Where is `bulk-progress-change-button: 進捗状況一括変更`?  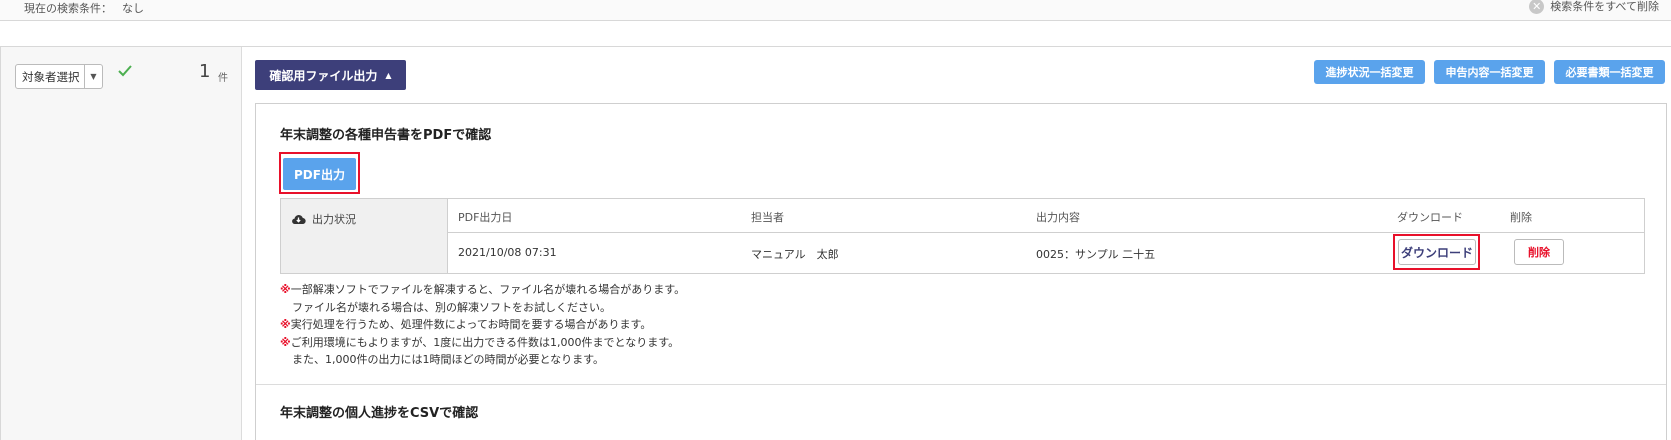 bulk-progress-change-button: 進捗状況一括変更 is located at coordinates (1369, 72).